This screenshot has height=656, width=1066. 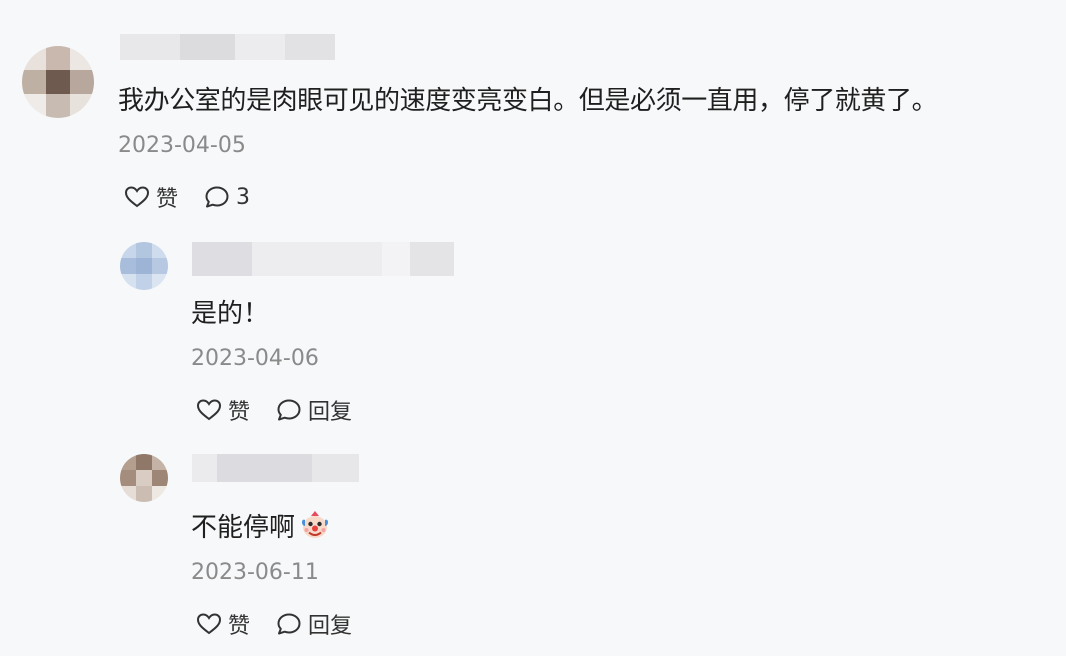 What do you see at coordinates (528, 101) in the screenshot?
I see `comment-text: 我办公室的是肉眼可见的速度变亮变白。但是必须一直用，停了就黄了。` at bounding box center [528, 101].